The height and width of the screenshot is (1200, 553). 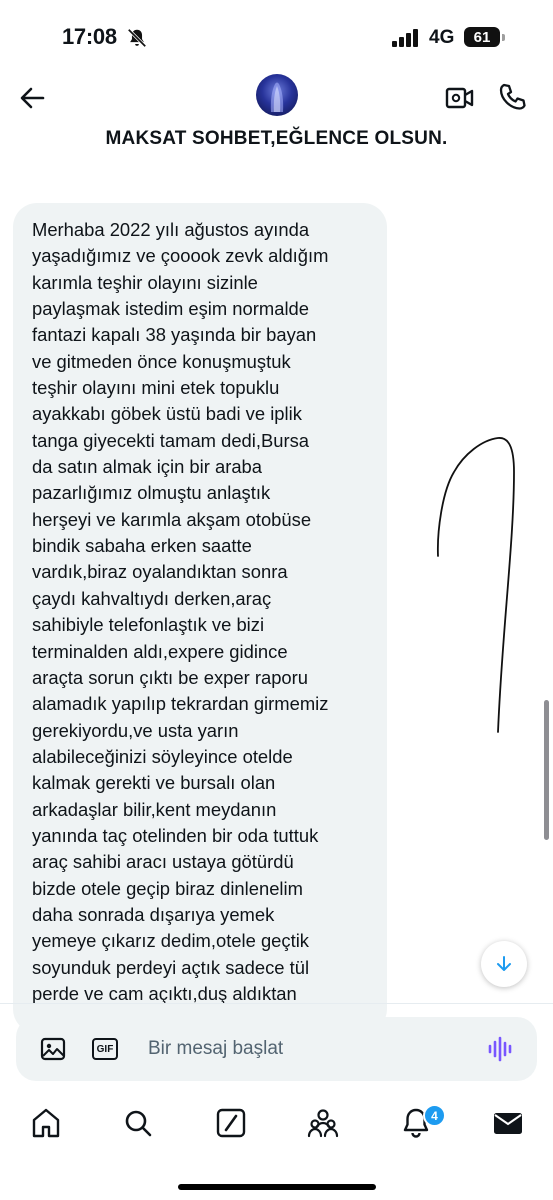 What do you see at coordinates (277, 1187) in the screenshot?
I see `home-indicator` at bounding box center [277, 1187].